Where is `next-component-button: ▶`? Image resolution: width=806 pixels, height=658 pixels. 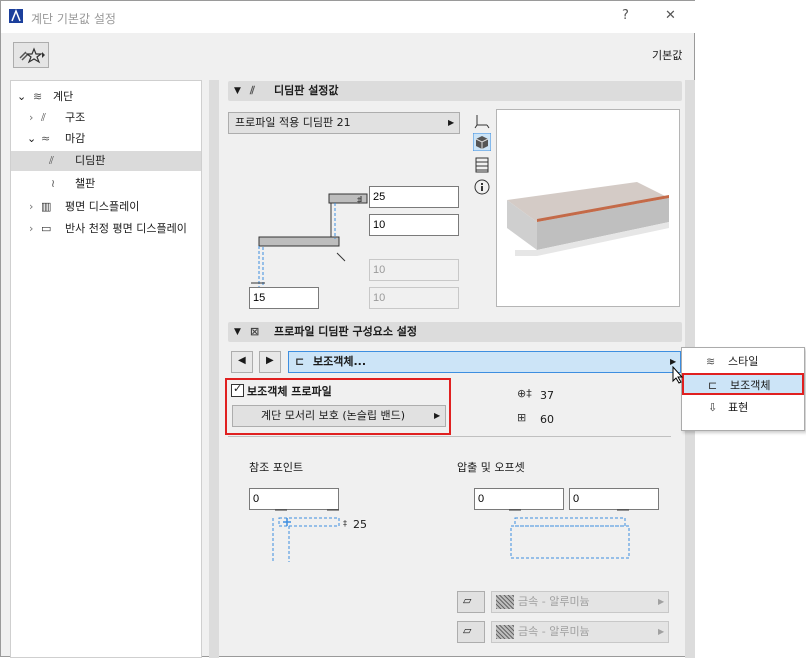 next-component-button: ▶ is located at coordinates (270, 362).